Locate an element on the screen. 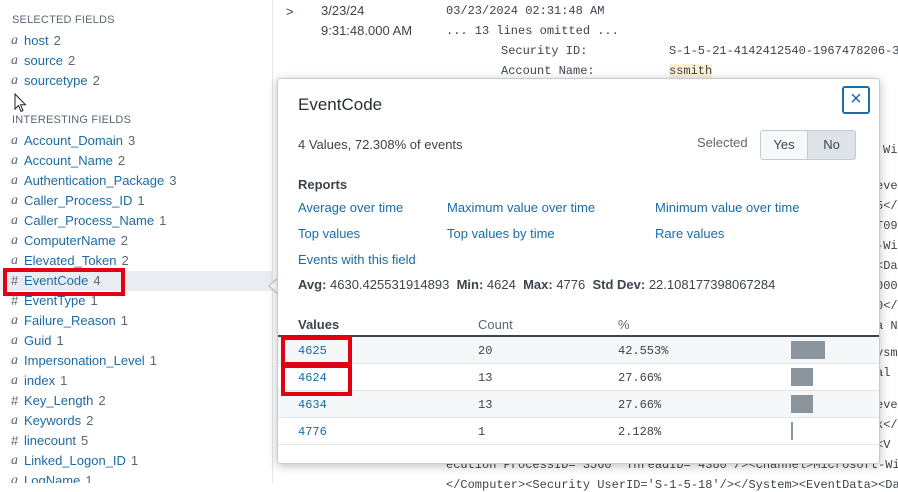 The height and width of the screenshot is (492, 898). field-name: Authentication_Package 3 is located at coordinates (100, 181).